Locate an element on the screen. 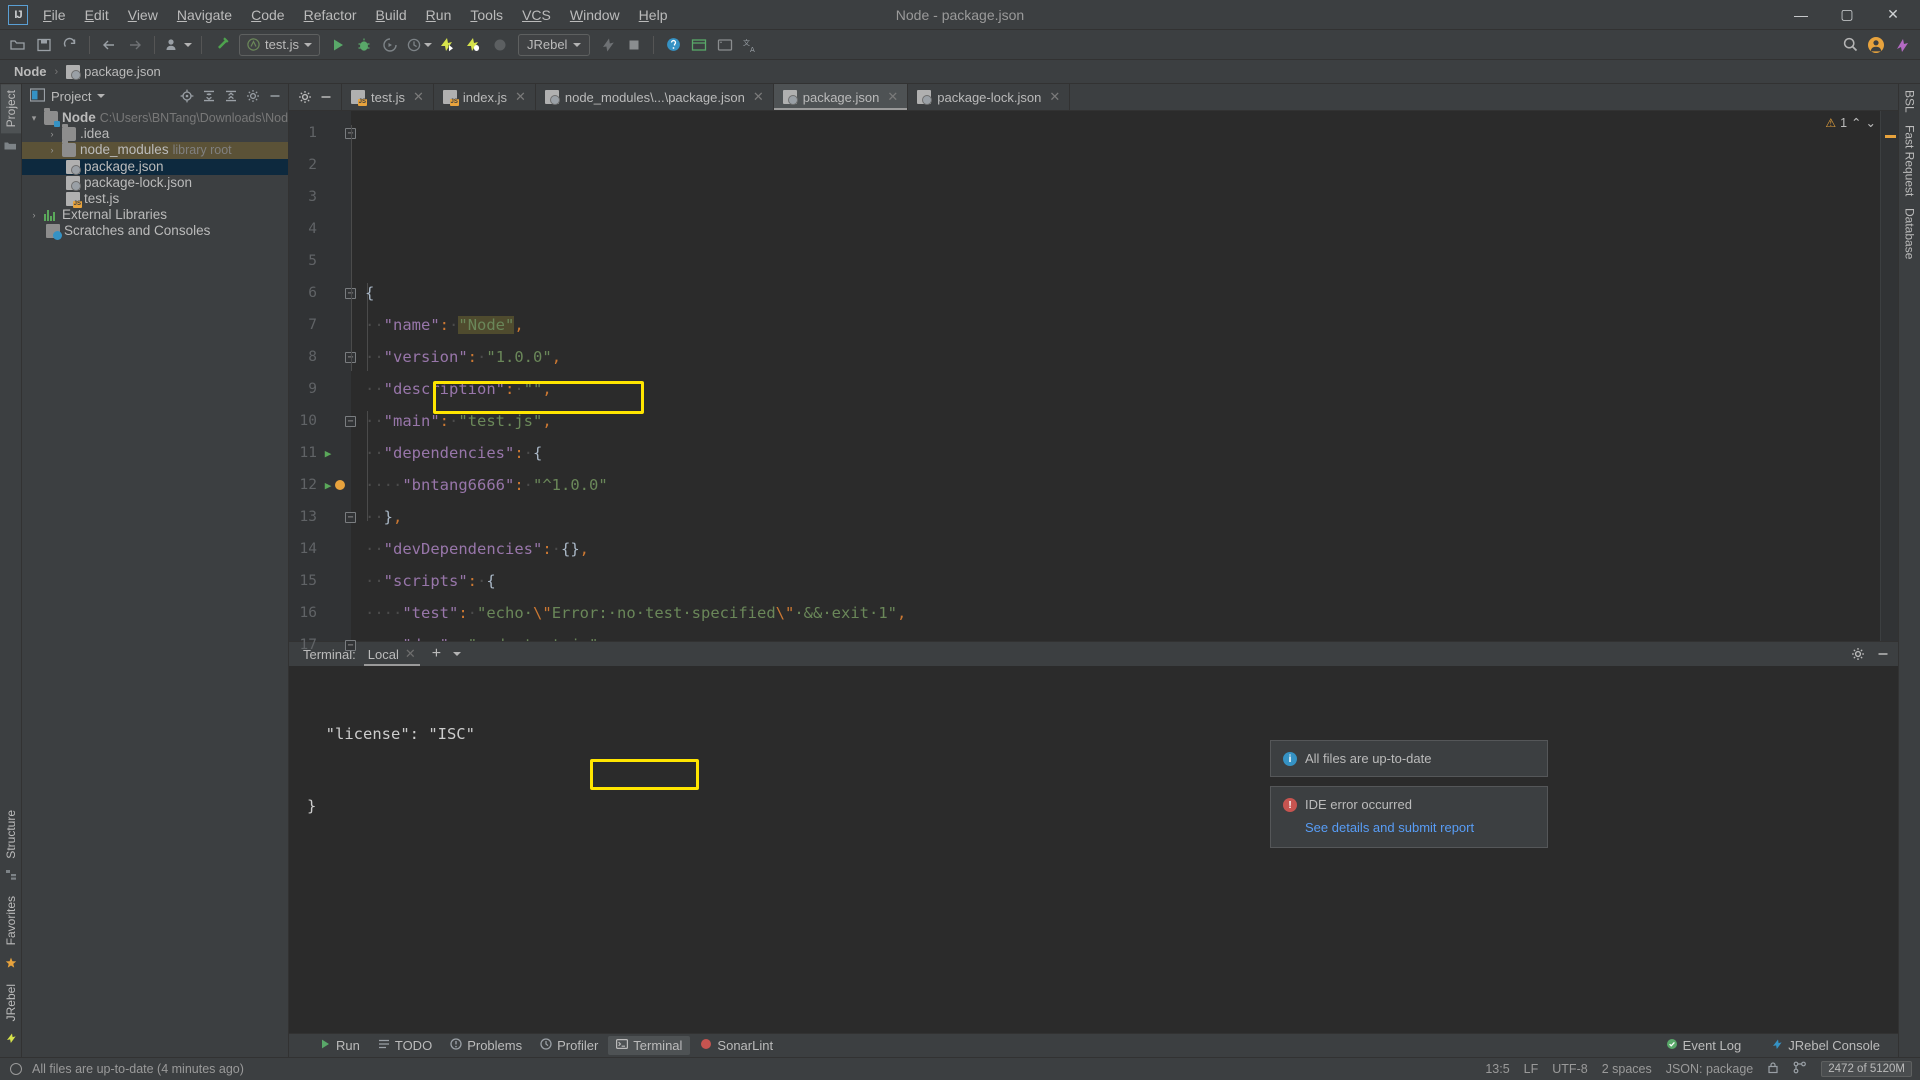 This screenshot has height=1080, width=1920. forward-arrow-icon is located at coordinates (135, 45).